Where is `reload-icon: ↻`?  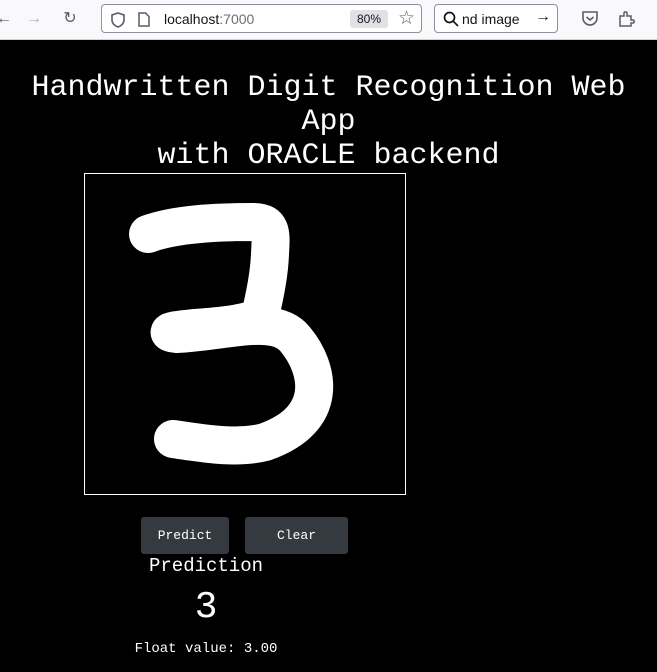 reload-icon: ↻ is located at coordinates (70, 19).